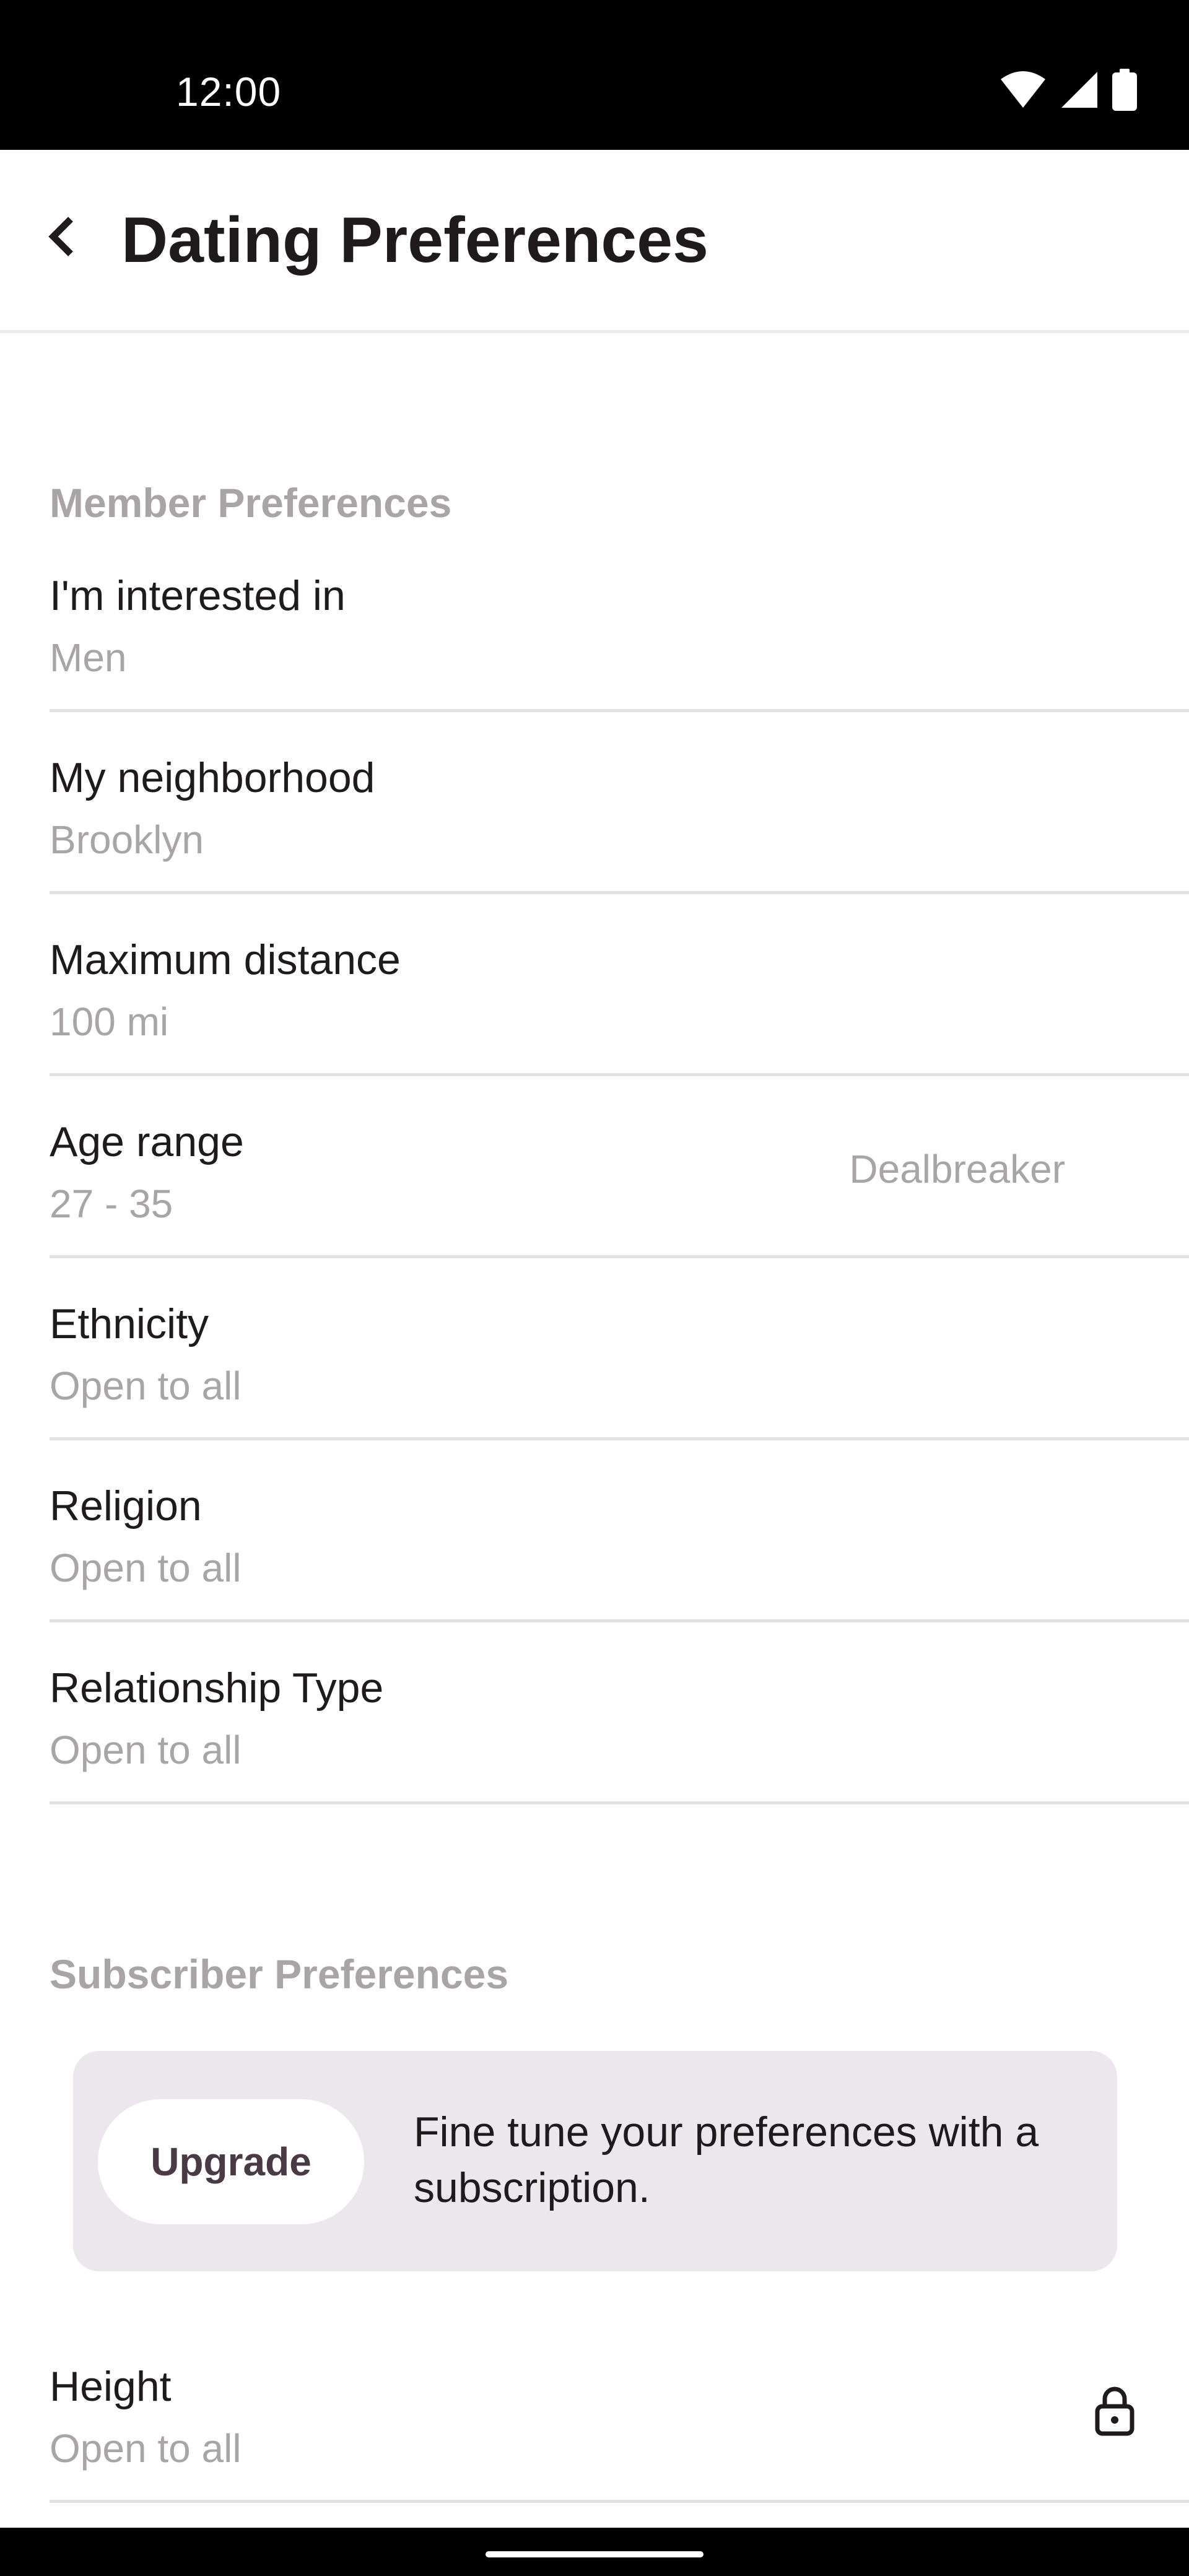 This screenshot has width=1189, height=2576. I want to click on status-bar: 12:00, so click(594, 75).